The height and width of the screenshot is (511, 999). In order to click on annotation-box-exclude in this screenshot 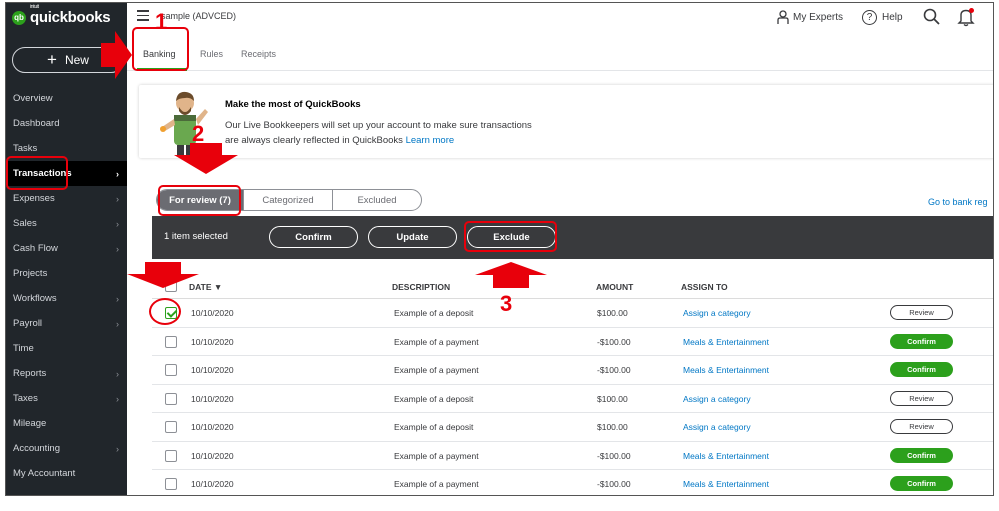, I will do `click(510, 236)`.